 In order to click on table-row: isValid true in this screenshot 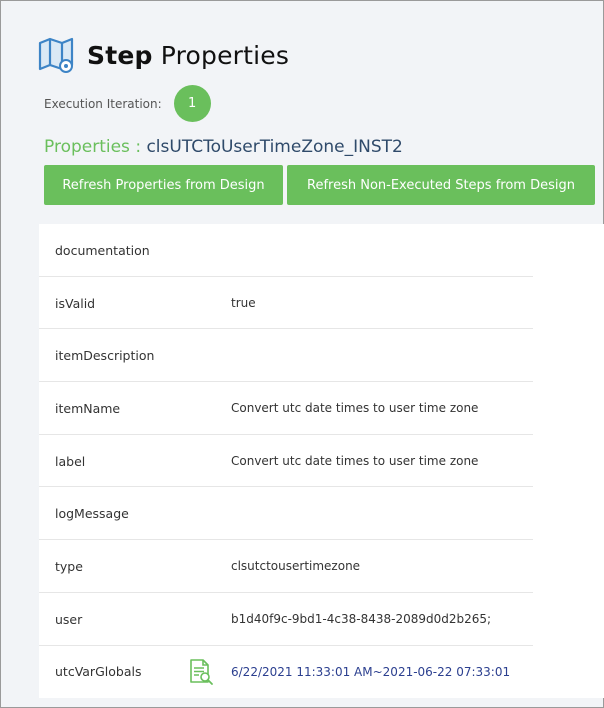, I will do `click(321, 303)`.